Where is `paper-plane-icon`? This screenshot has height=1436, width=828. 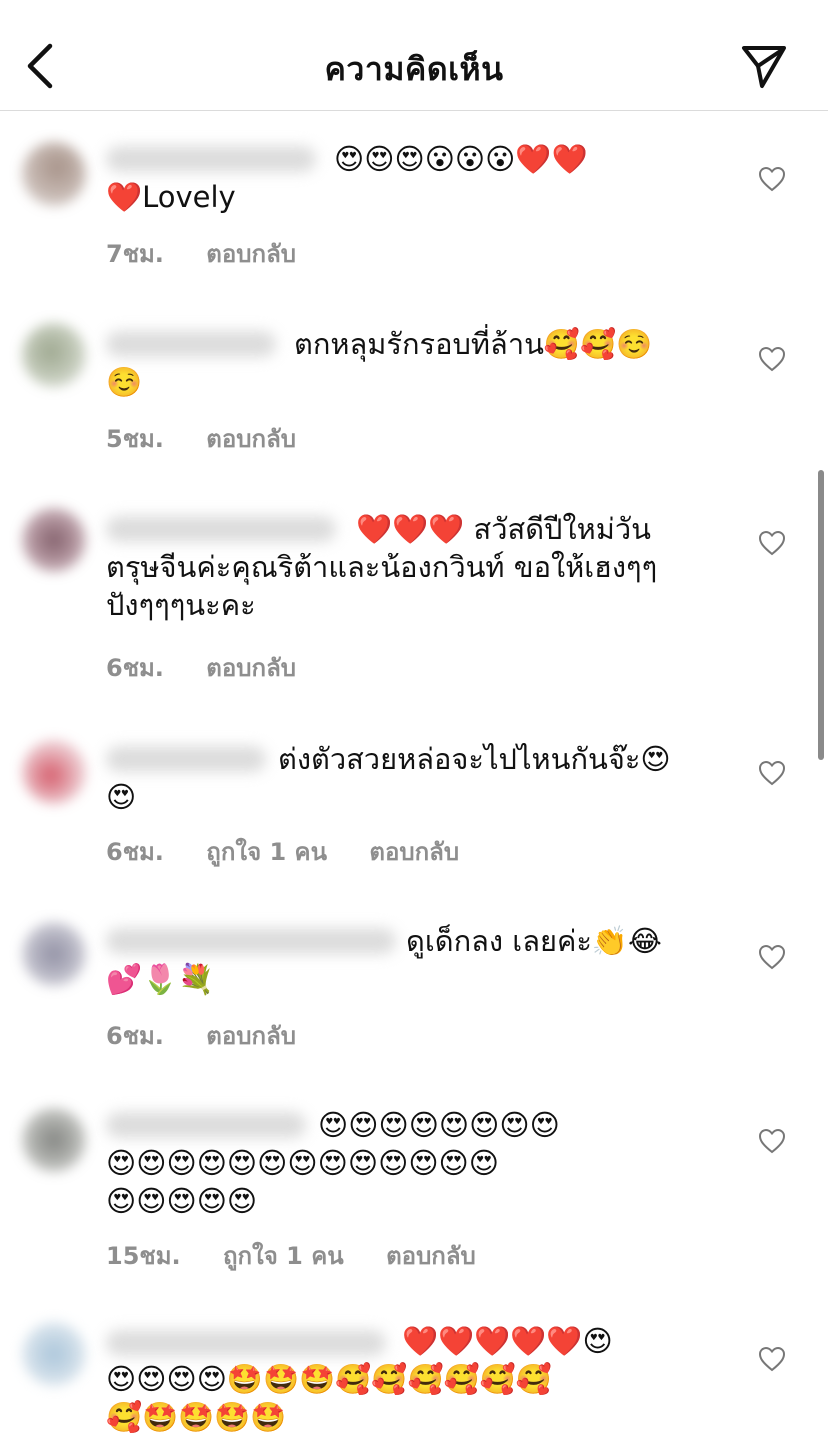 paper-plane-icon is located at coordinates (764, 66).